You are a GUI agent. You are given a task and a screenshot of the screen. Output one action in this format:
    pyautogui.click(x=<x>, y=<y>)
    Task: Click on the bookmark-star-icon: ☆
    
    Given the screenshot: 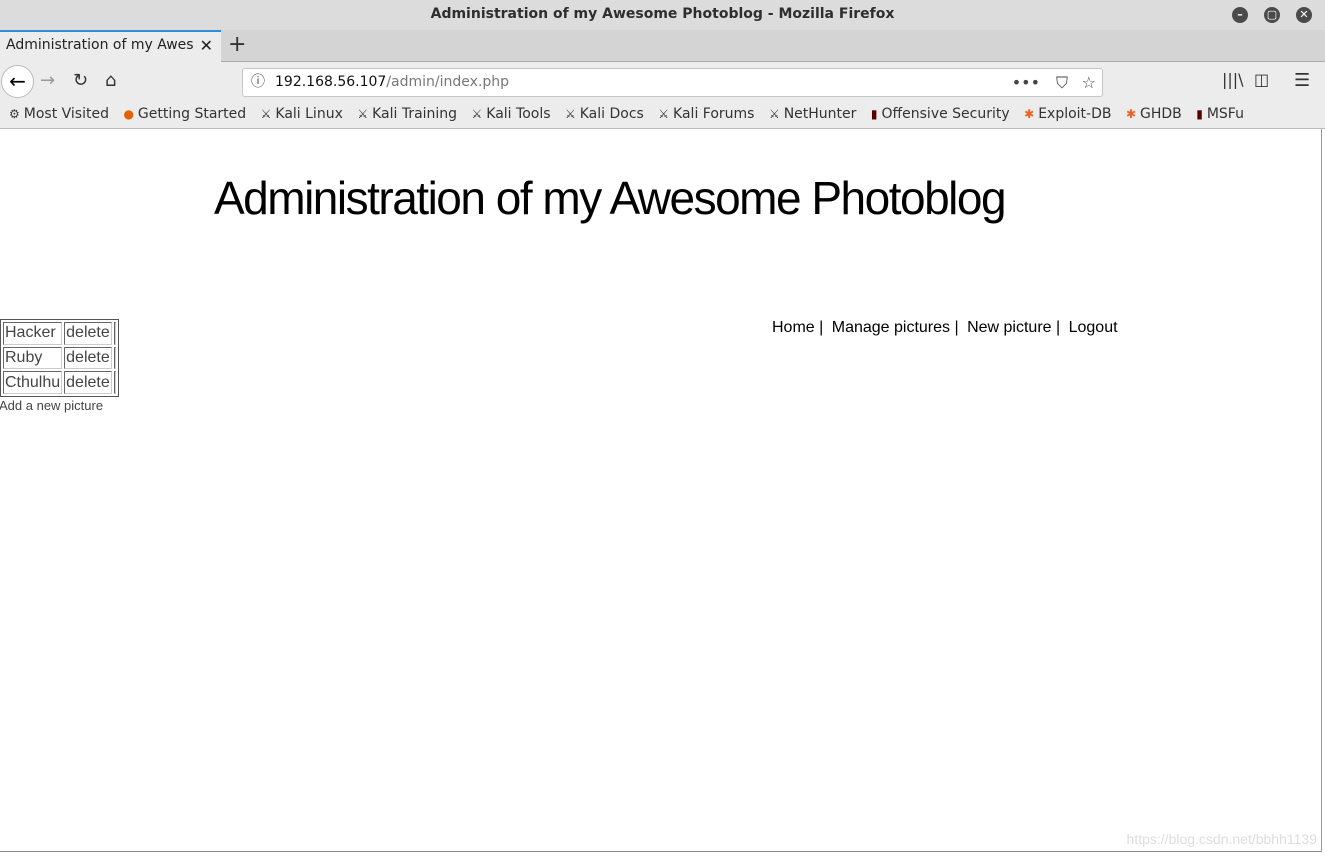 What is the action you would take?
    pyautogui.click(x=1089, y=82)
    